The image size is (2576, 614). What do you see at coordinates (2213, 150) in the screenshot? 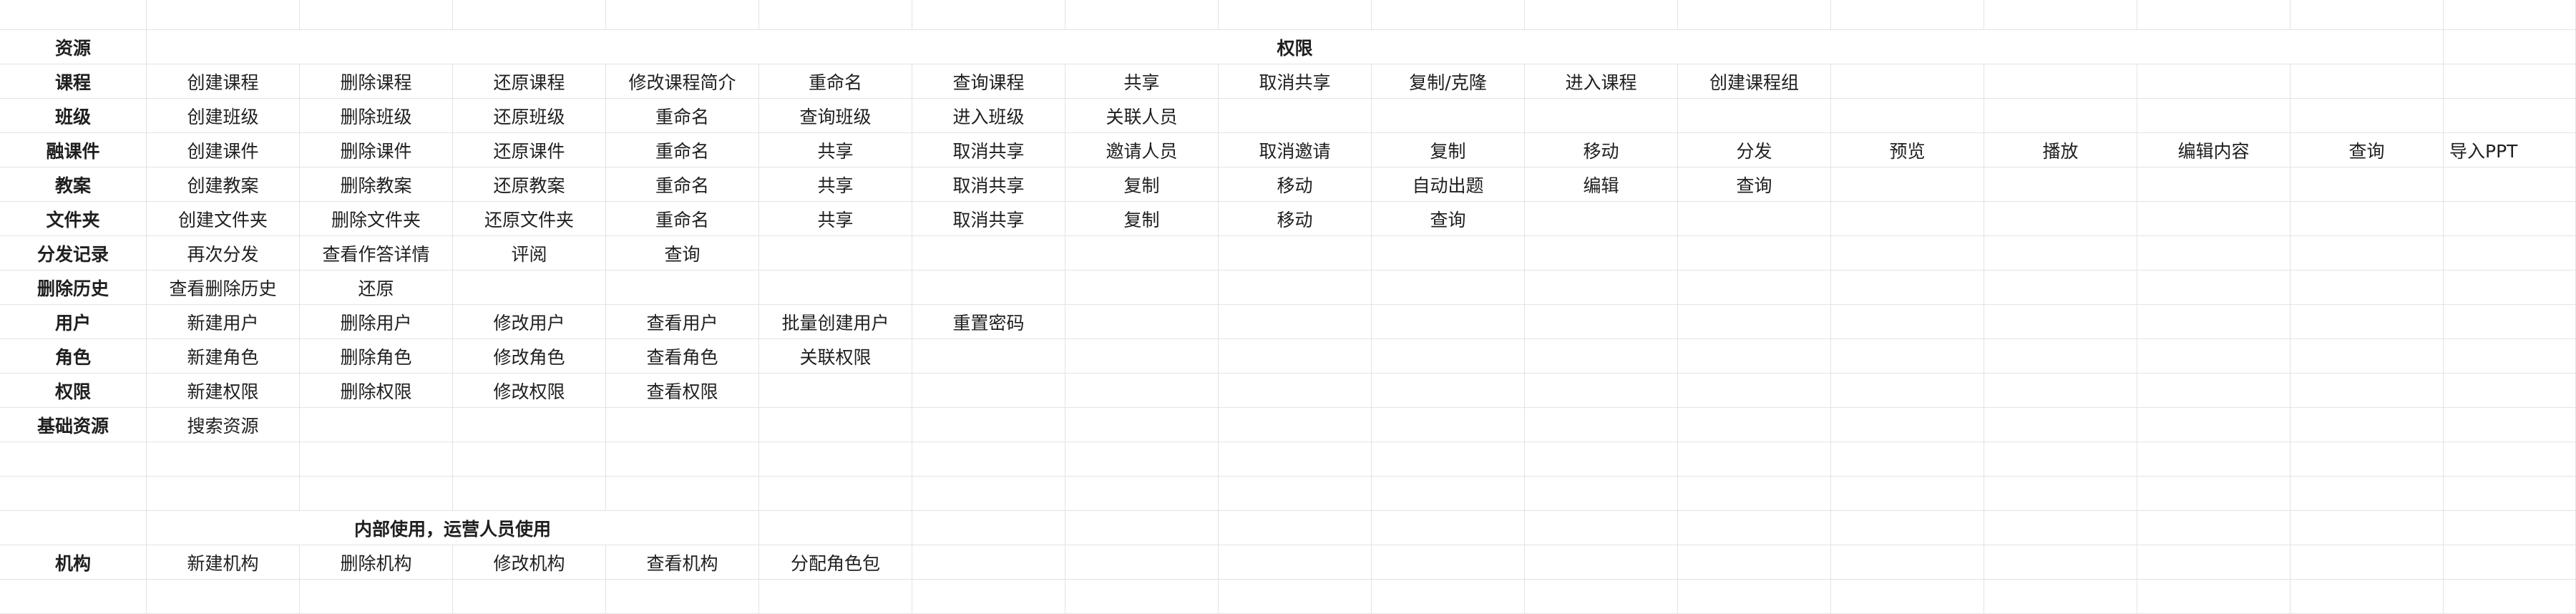
I see `permission-cell: 编辑内容` at bounding box center [2213, 150].